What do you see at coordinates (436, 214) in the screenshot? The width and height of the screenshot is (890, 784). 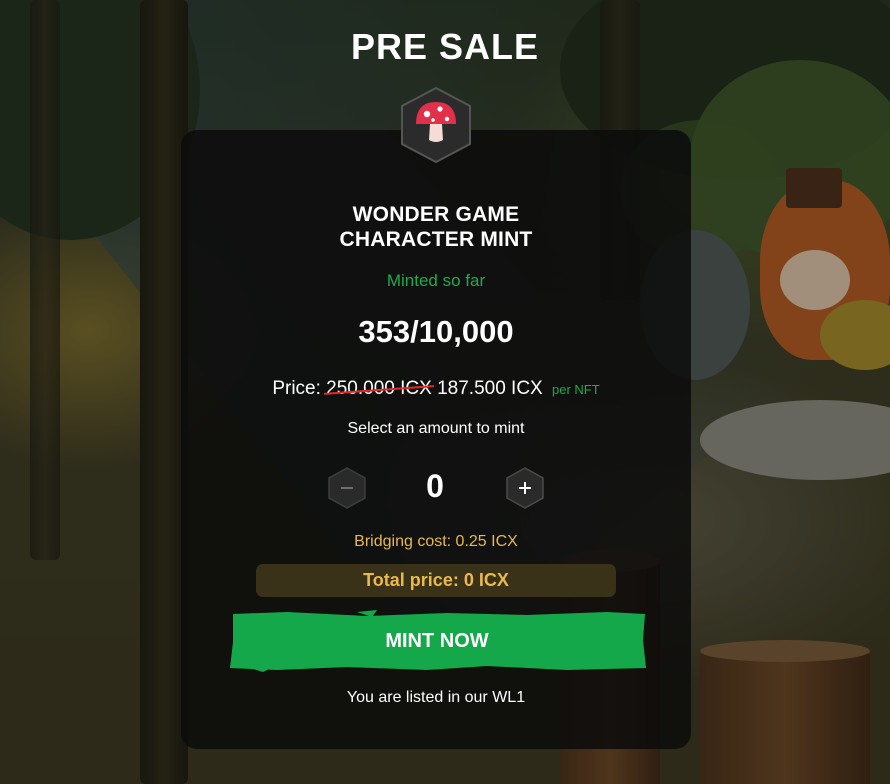 I see `card-title-line-1: WONDER GAME` at bounding box center [436, 214].